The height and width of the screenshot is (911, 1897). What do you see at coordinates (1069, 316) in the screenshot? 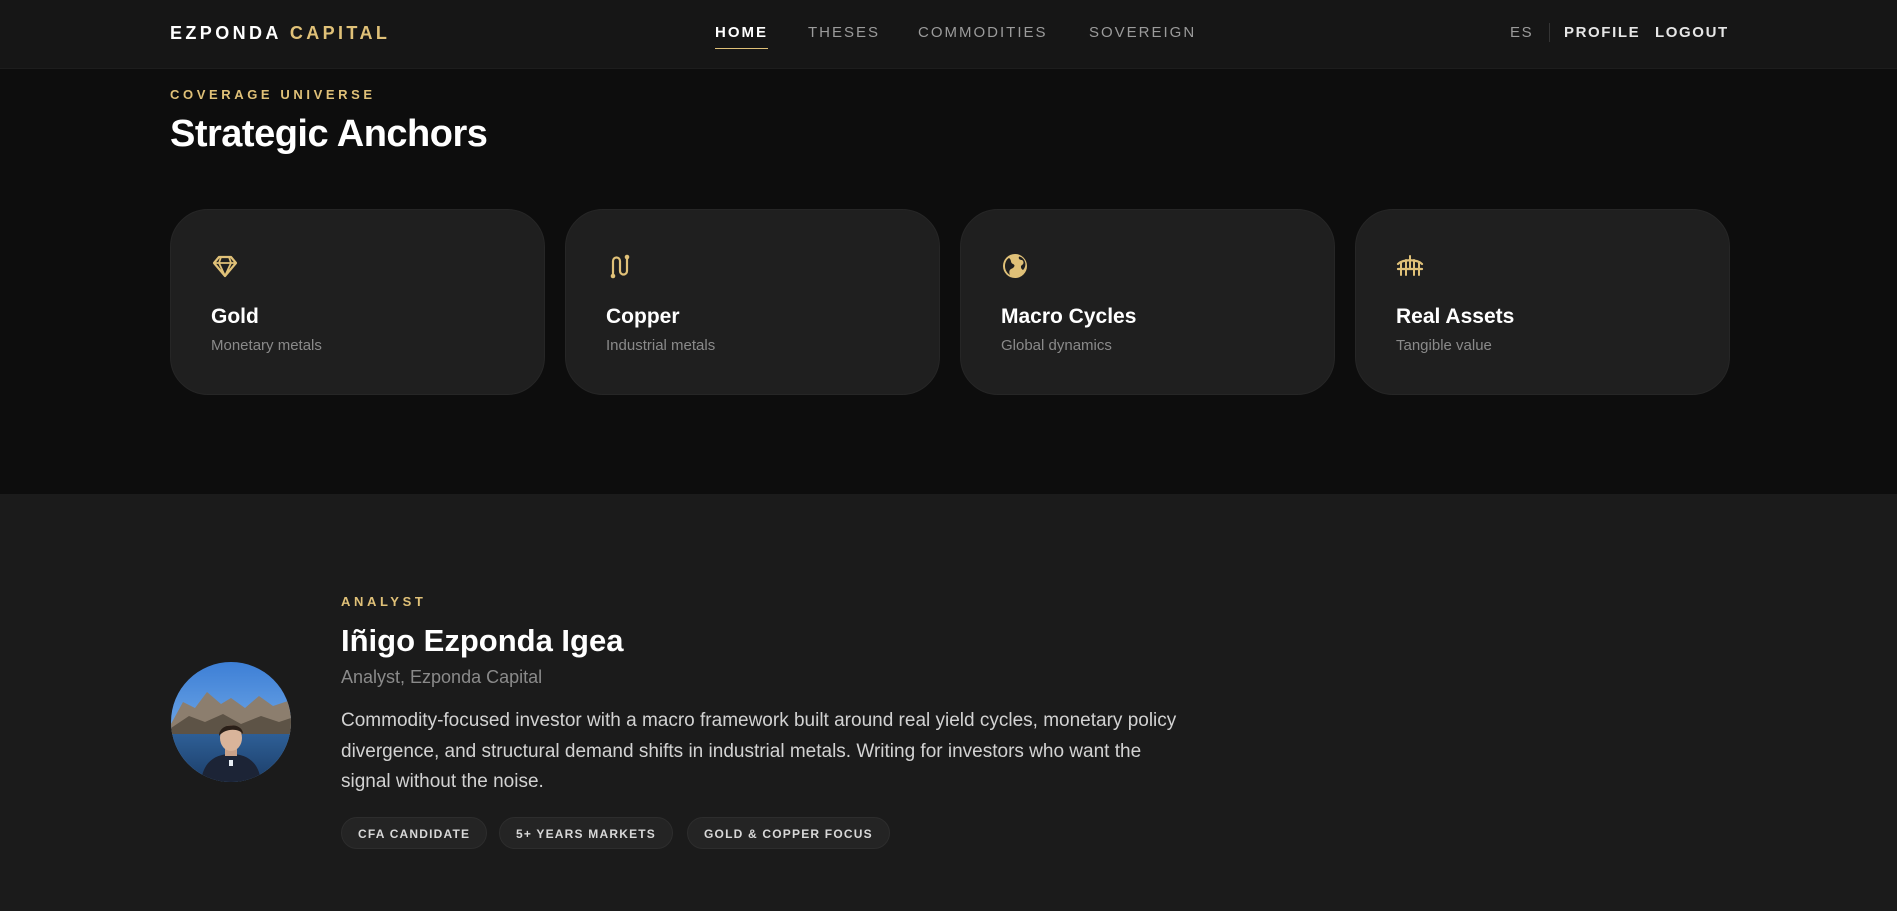
I see `card-title: Macro Cycles` at bounding box center [1069, 316].